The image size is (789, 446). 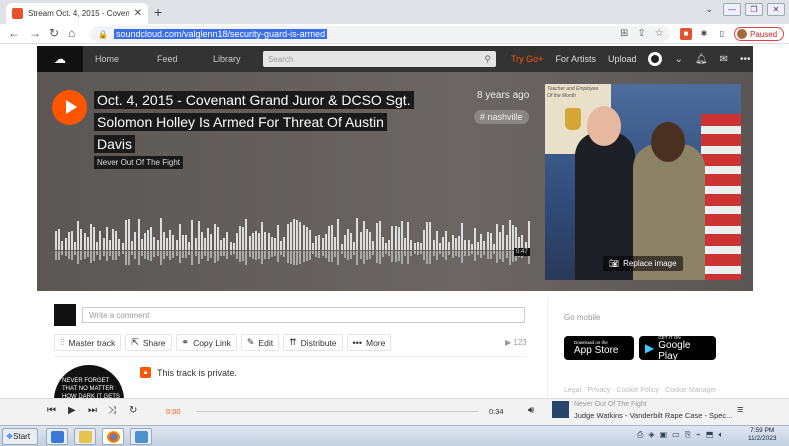 I want to click on play-button, so click(x=69, y=107).